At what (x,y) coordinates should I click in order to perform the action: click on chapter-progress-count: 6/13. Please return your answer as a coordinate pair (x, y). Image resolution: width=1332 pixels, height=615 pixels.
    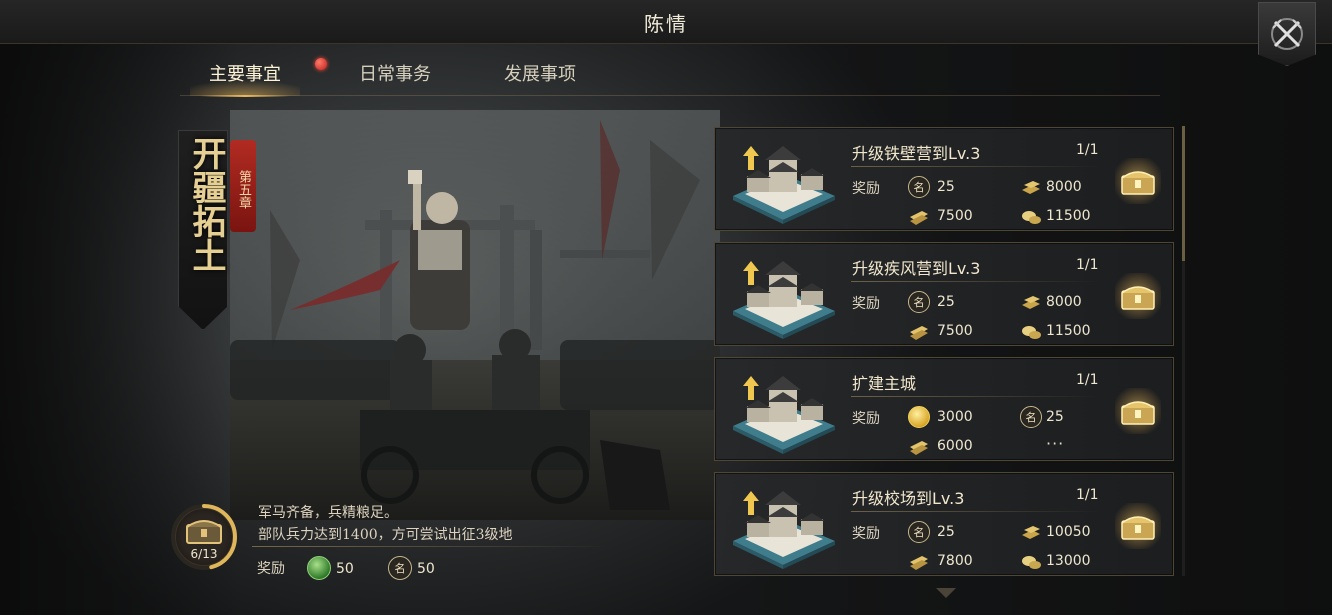
    Looking at the image, I should click on (204, 554).